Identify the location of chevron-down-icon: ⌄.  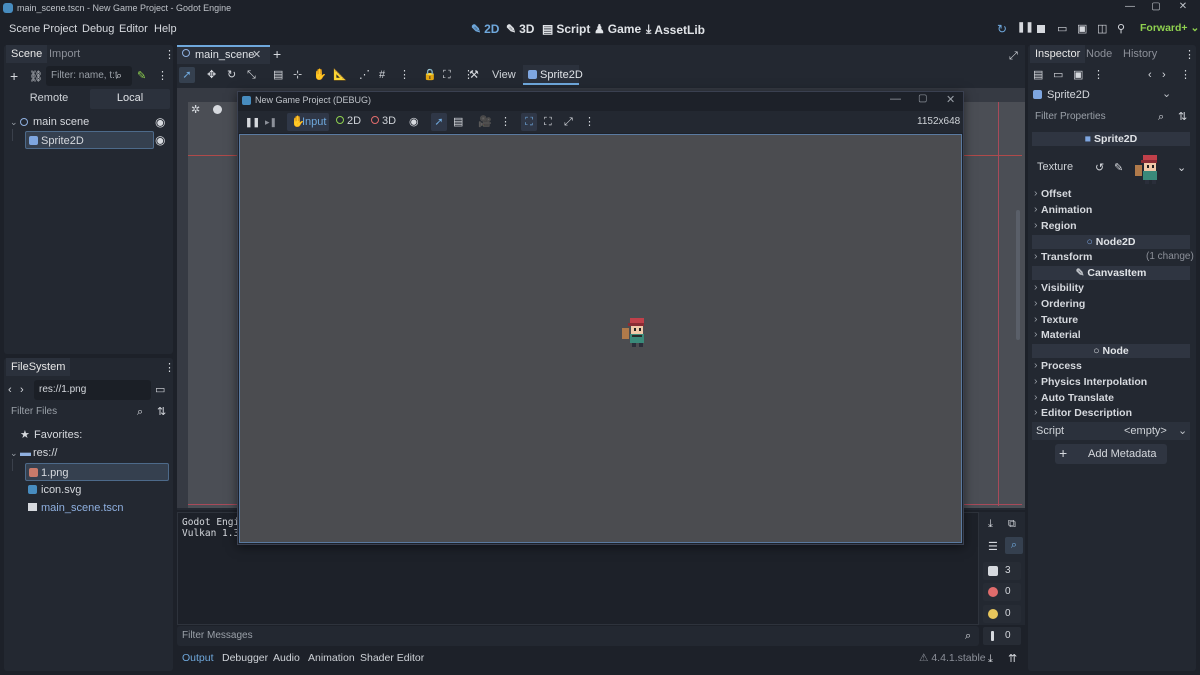
(1181, 168).